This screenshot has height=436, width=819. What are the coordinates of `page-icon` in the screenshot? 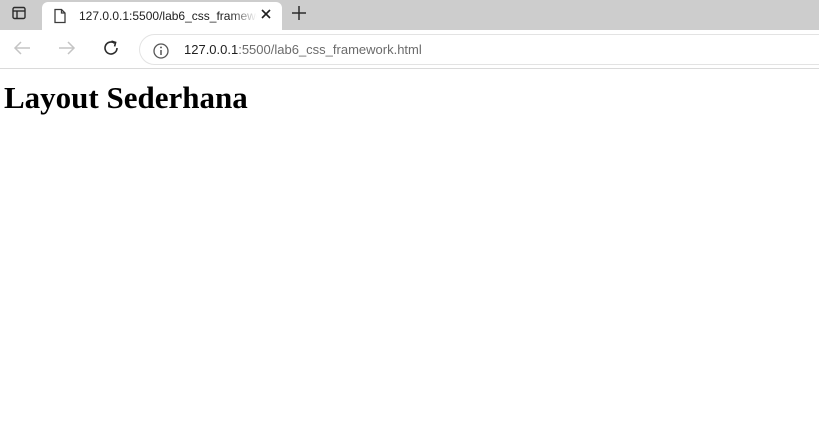 It's located at (60, 16).